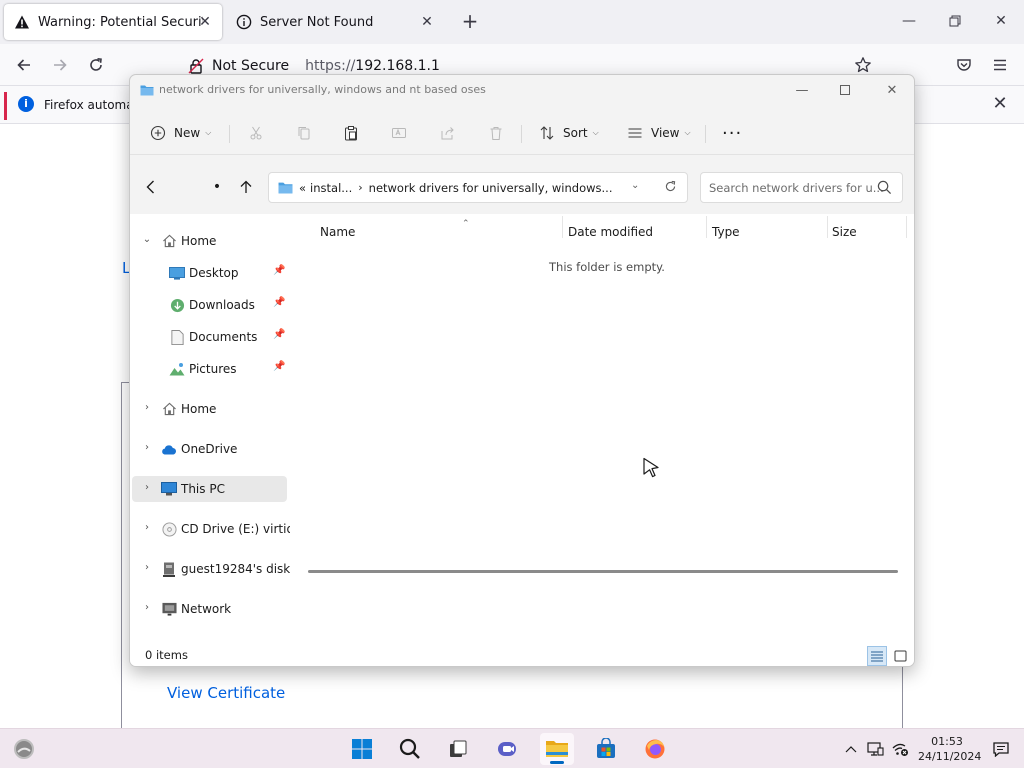 This screenshot has height=768, width=1024. What do you see at coordinates (214, 273) in the screenshot?
I see `nav-label: Desktop` at bounding box center [214, 273].